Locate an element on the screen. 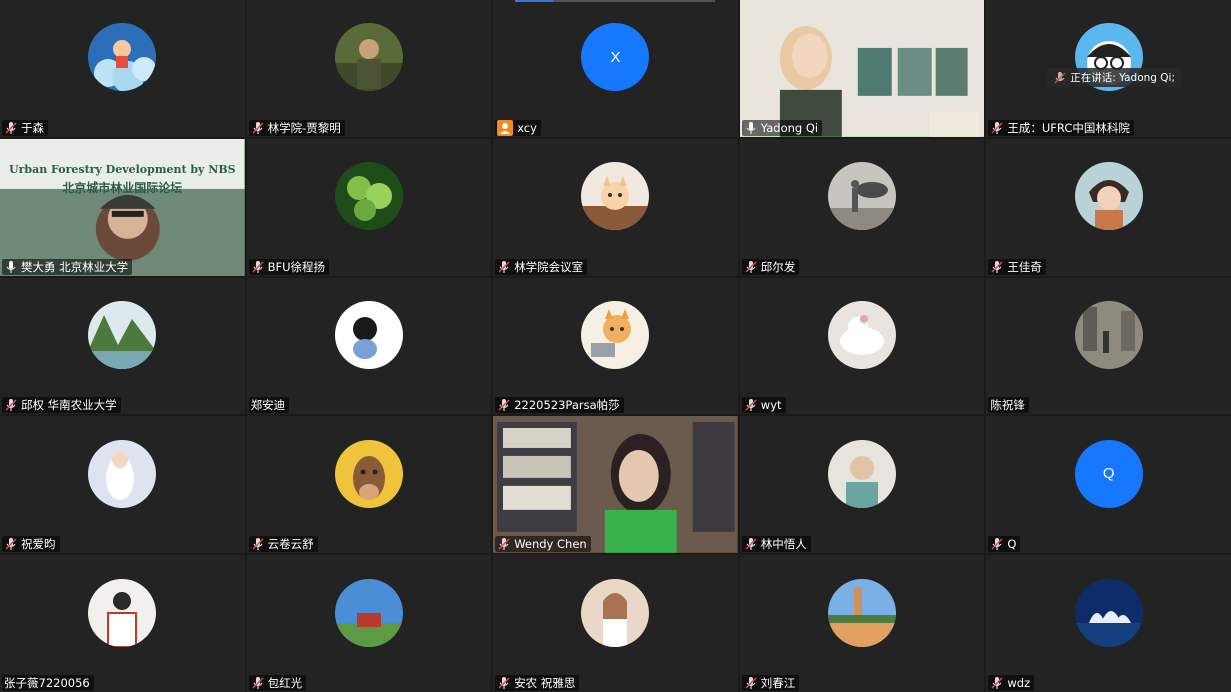 The width and height of the screenshot is (1231, 692). participant-tile: Xxcy is located at coordinates (615, 68).